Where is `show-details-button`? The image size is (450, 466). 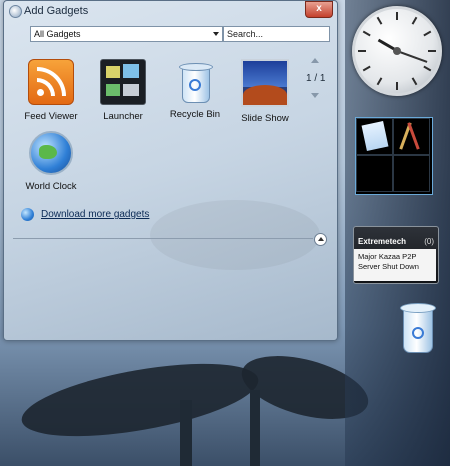
show-details-button is located at coordinates (320, 239).